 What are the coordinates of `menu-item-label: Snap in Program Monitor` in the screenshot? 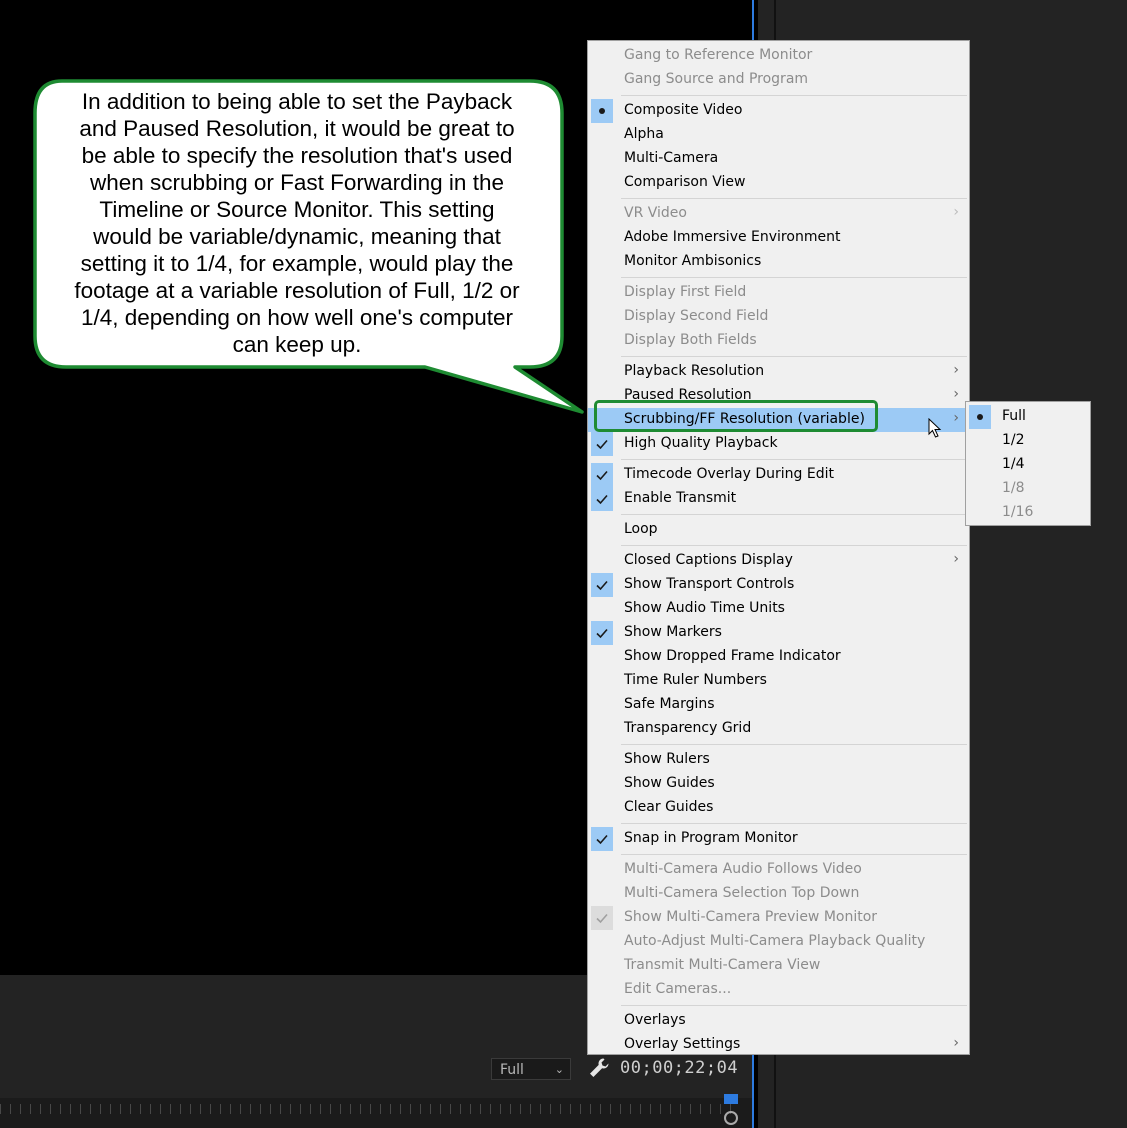 It's located at (711, 838).